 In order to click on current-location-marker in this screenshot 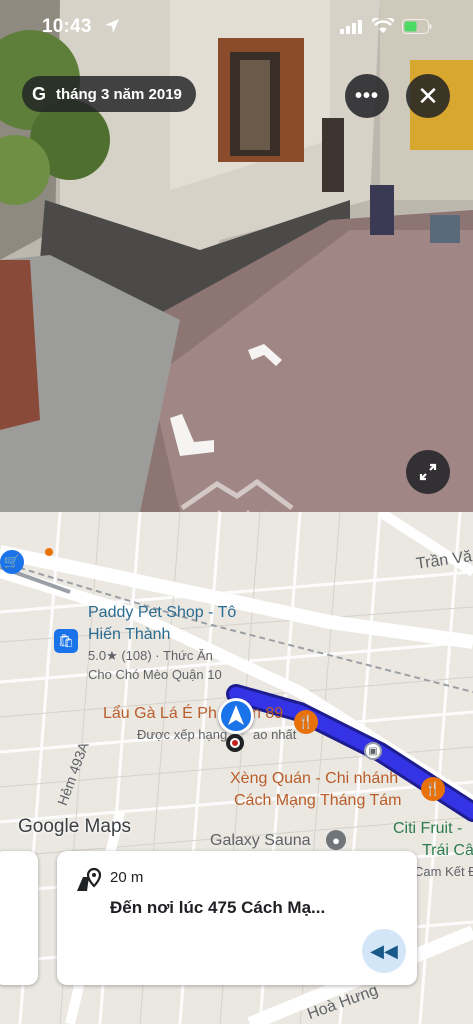, I will do `click(236, 716)`.